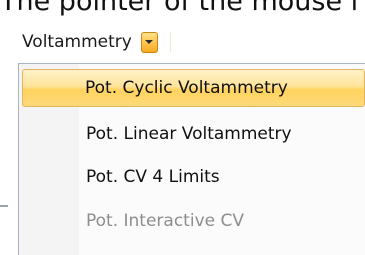  I want to click on dropdown-button, so click(149, 42).